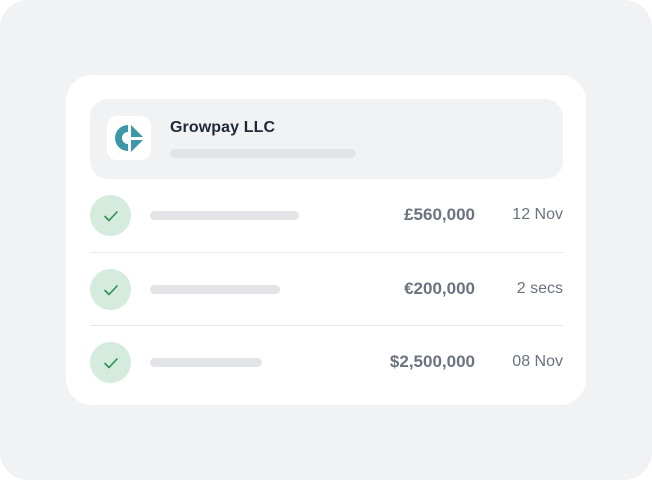 Image resolution: width=652 pixels, height=480 pixels. I want to click on company-header: Growpay LLC, so click(326, 139).